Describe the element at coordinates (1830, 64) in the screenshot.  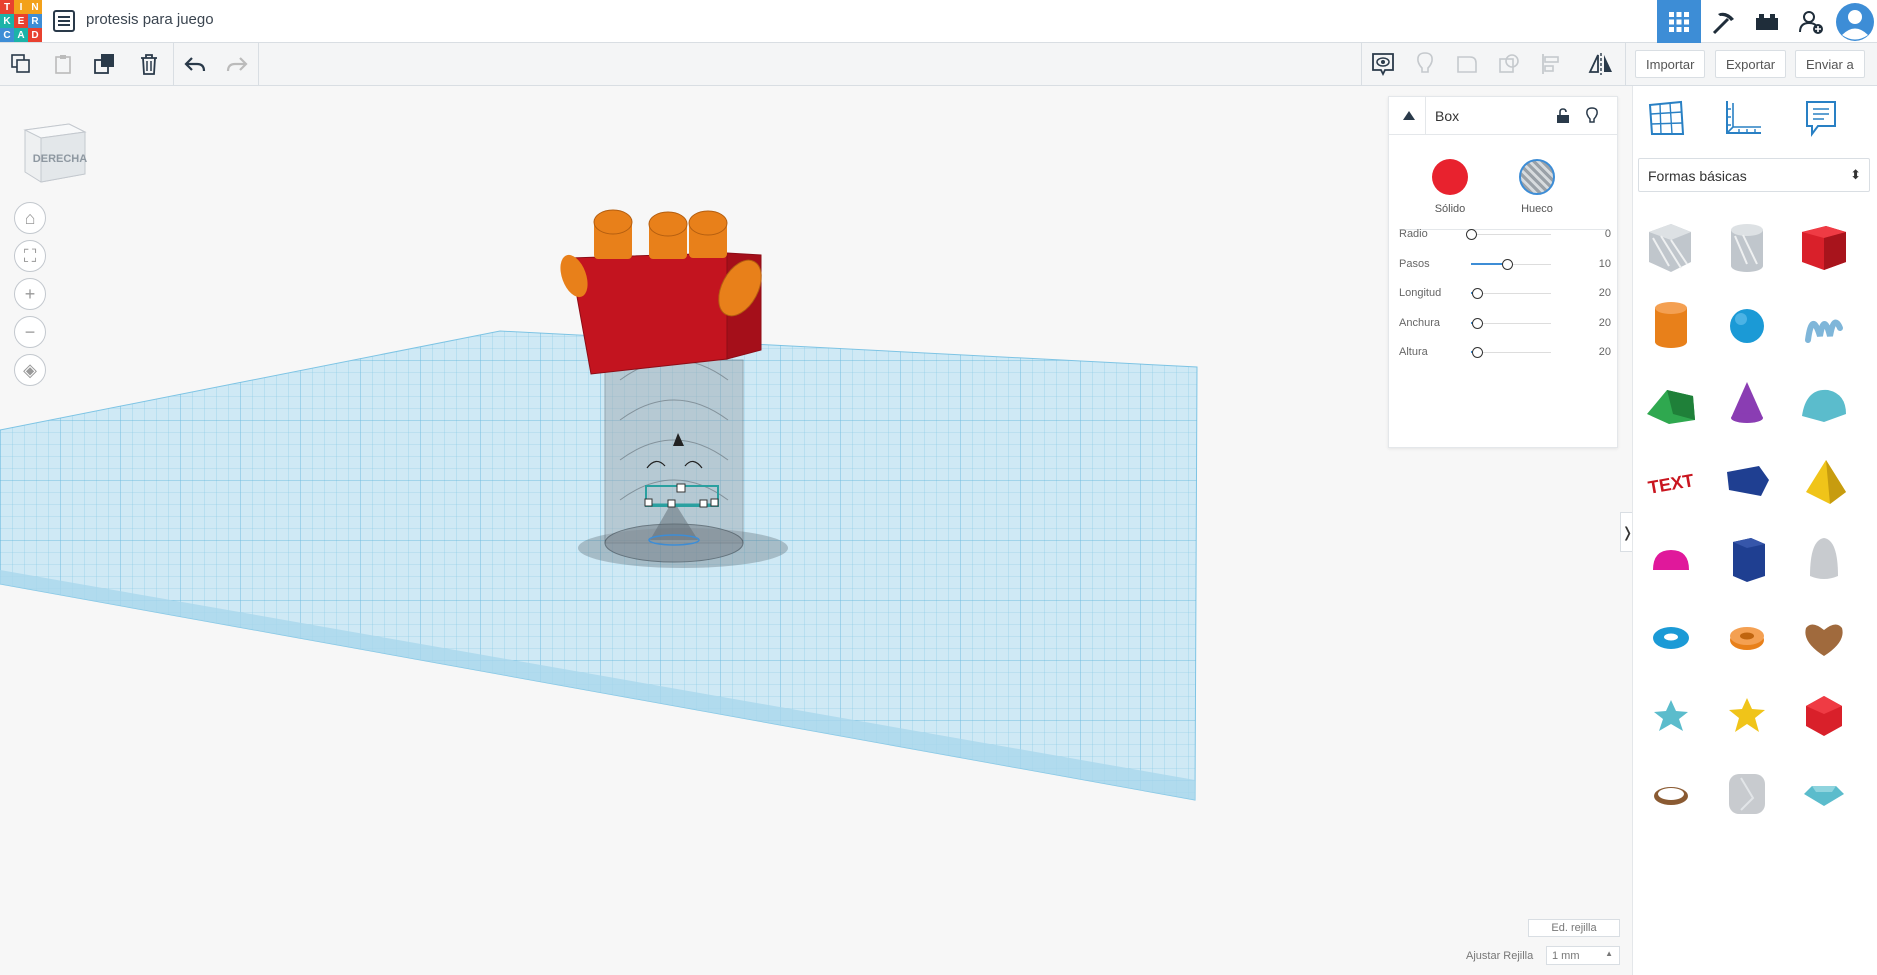
I see `send-to-button: Enviar a` at that location.